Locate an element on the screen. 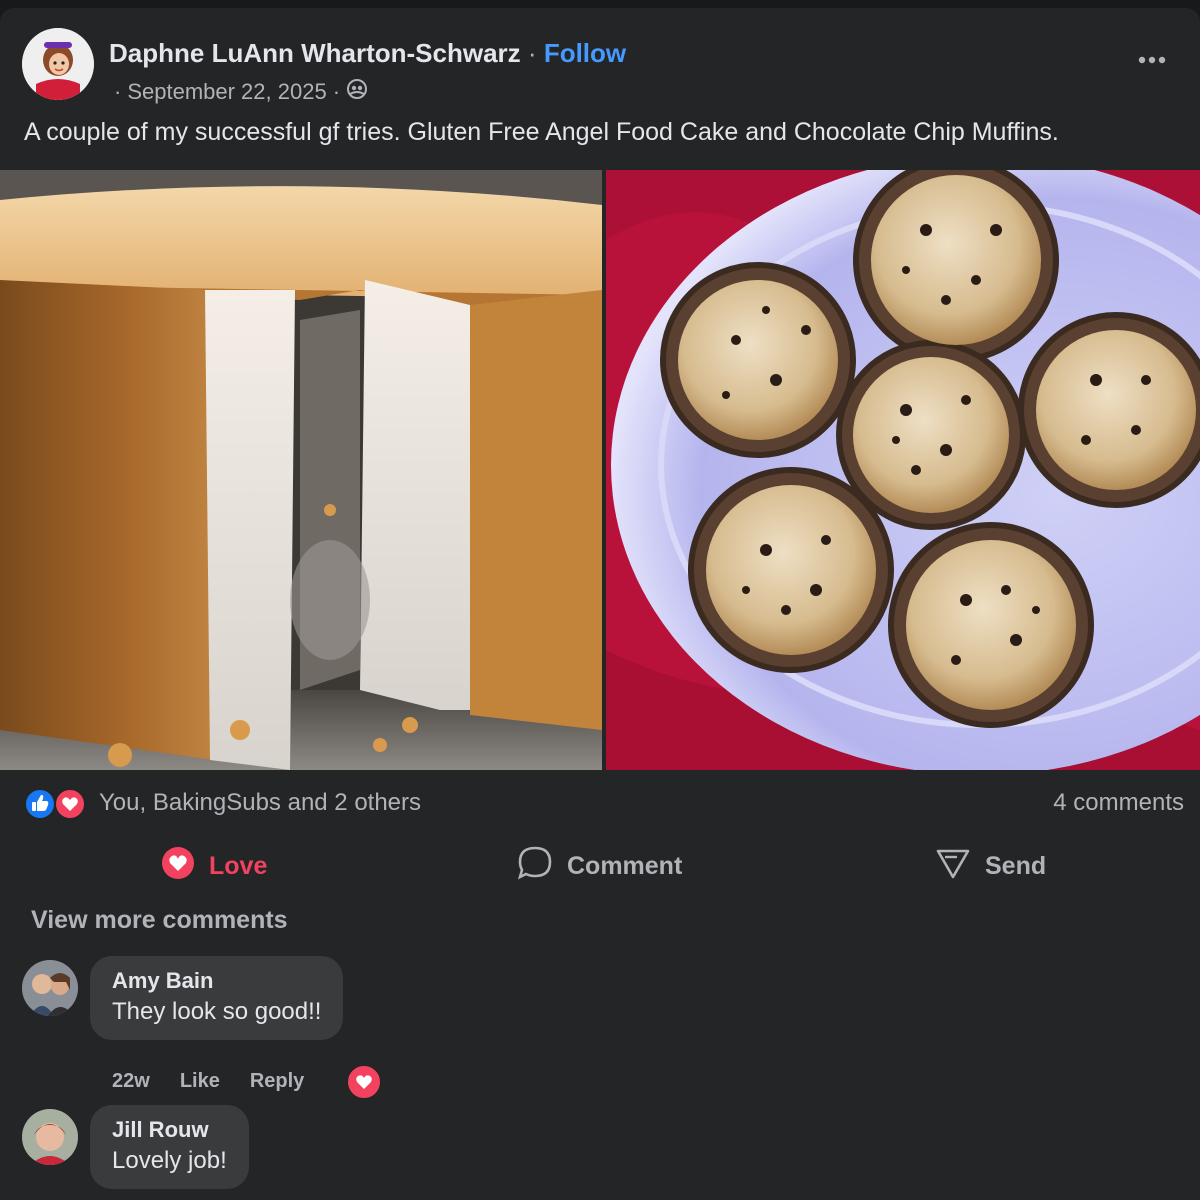 The width and height of the screenshot is (1200, 1200). view-more-comments: View more comments is located at coordinates (159, 920).